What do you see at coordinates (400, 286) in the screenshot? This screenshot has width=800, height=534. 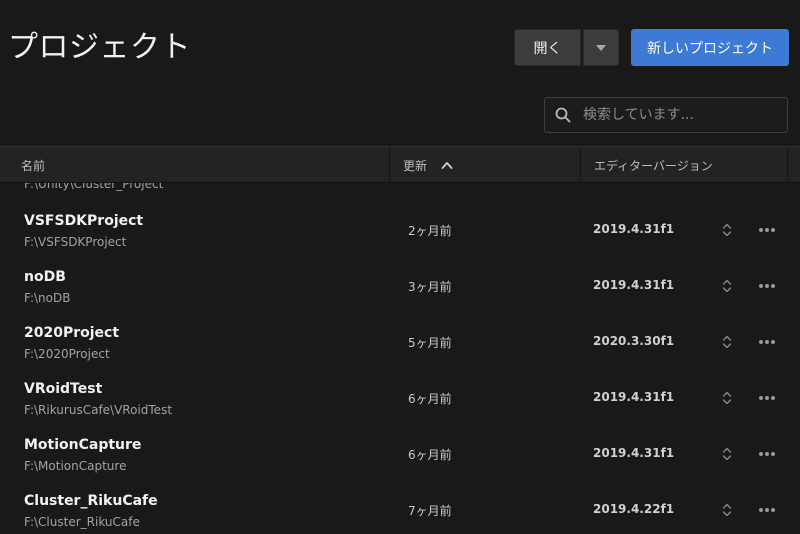 I see `table-row: noDB F:\noDB 3ヶ月前 2019.4.31f1` at bounding box center [400, 286].